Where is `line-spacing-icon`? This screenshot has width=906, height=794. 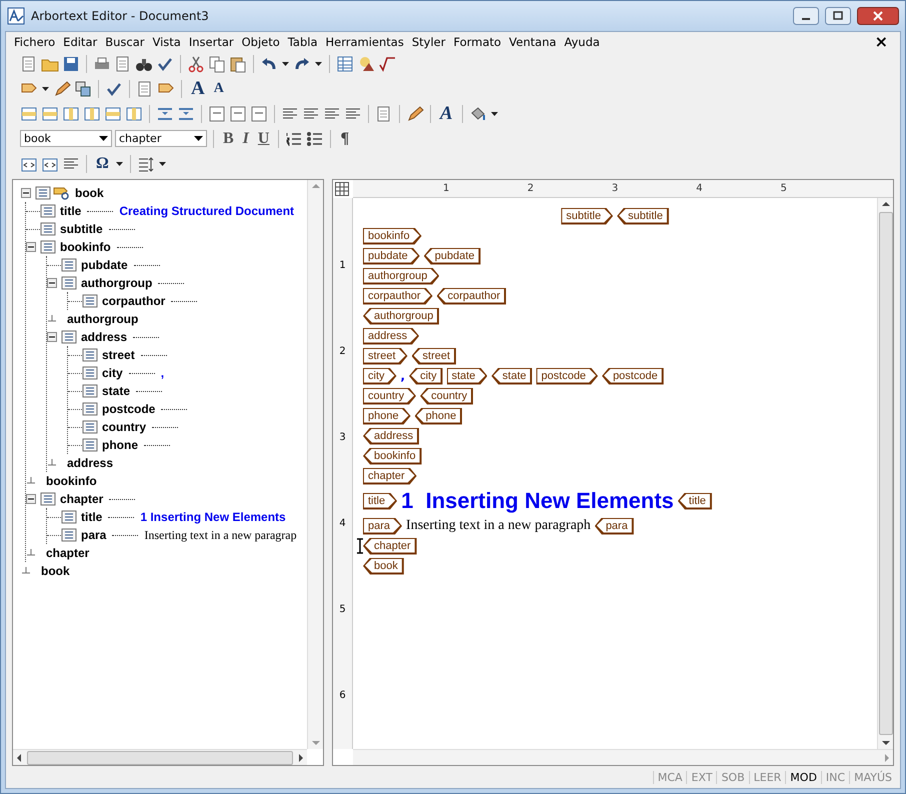 line-spacing-icon is located at coordinates (145, 163).